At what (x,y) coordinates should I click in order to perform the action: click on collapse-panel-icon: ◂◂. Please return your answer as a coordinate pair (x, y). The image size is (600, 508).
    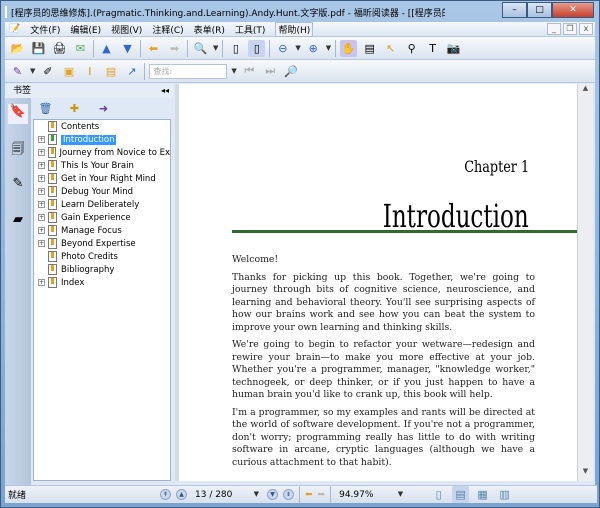
    Looking at the image, I should click on (165, 91).